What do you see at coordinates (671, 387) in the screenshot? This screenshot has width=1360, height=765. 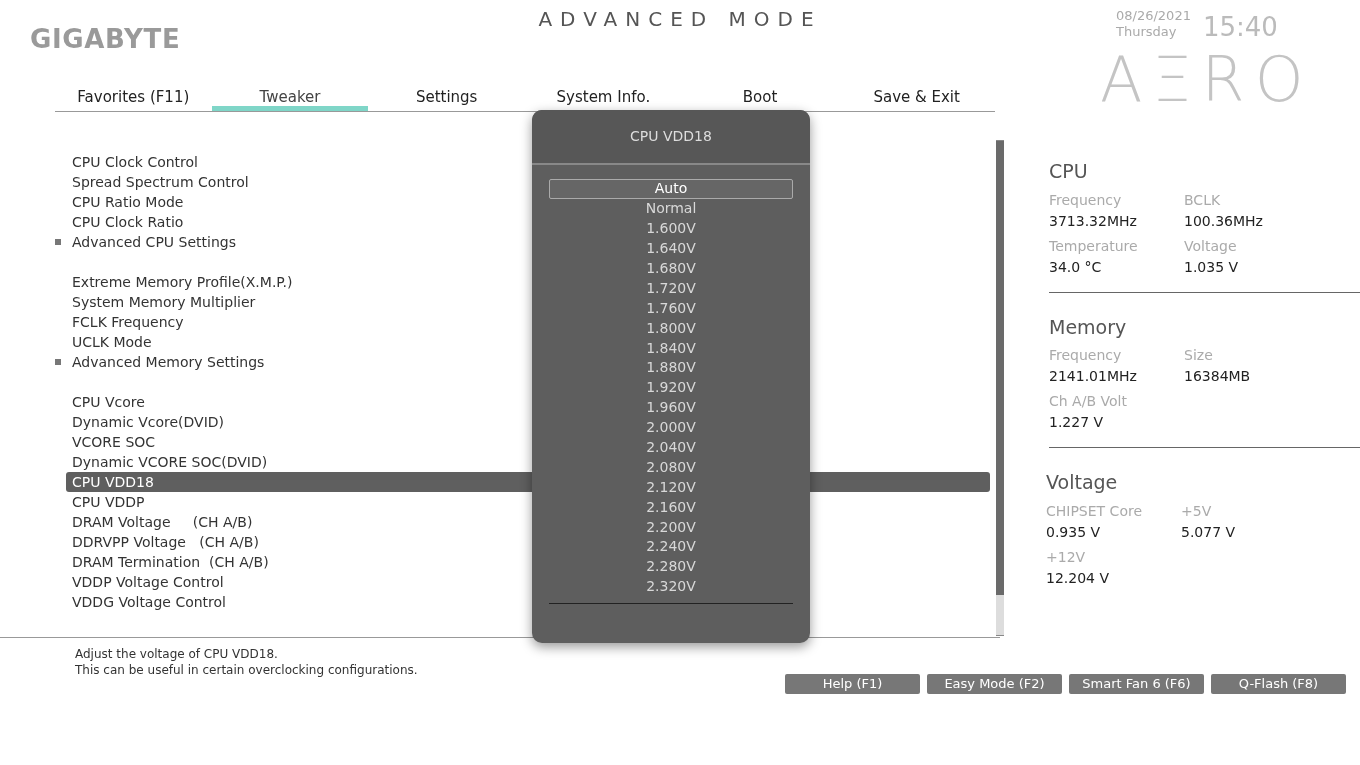 I see `option-item: 1.920V` at bounding box center [671, 387].